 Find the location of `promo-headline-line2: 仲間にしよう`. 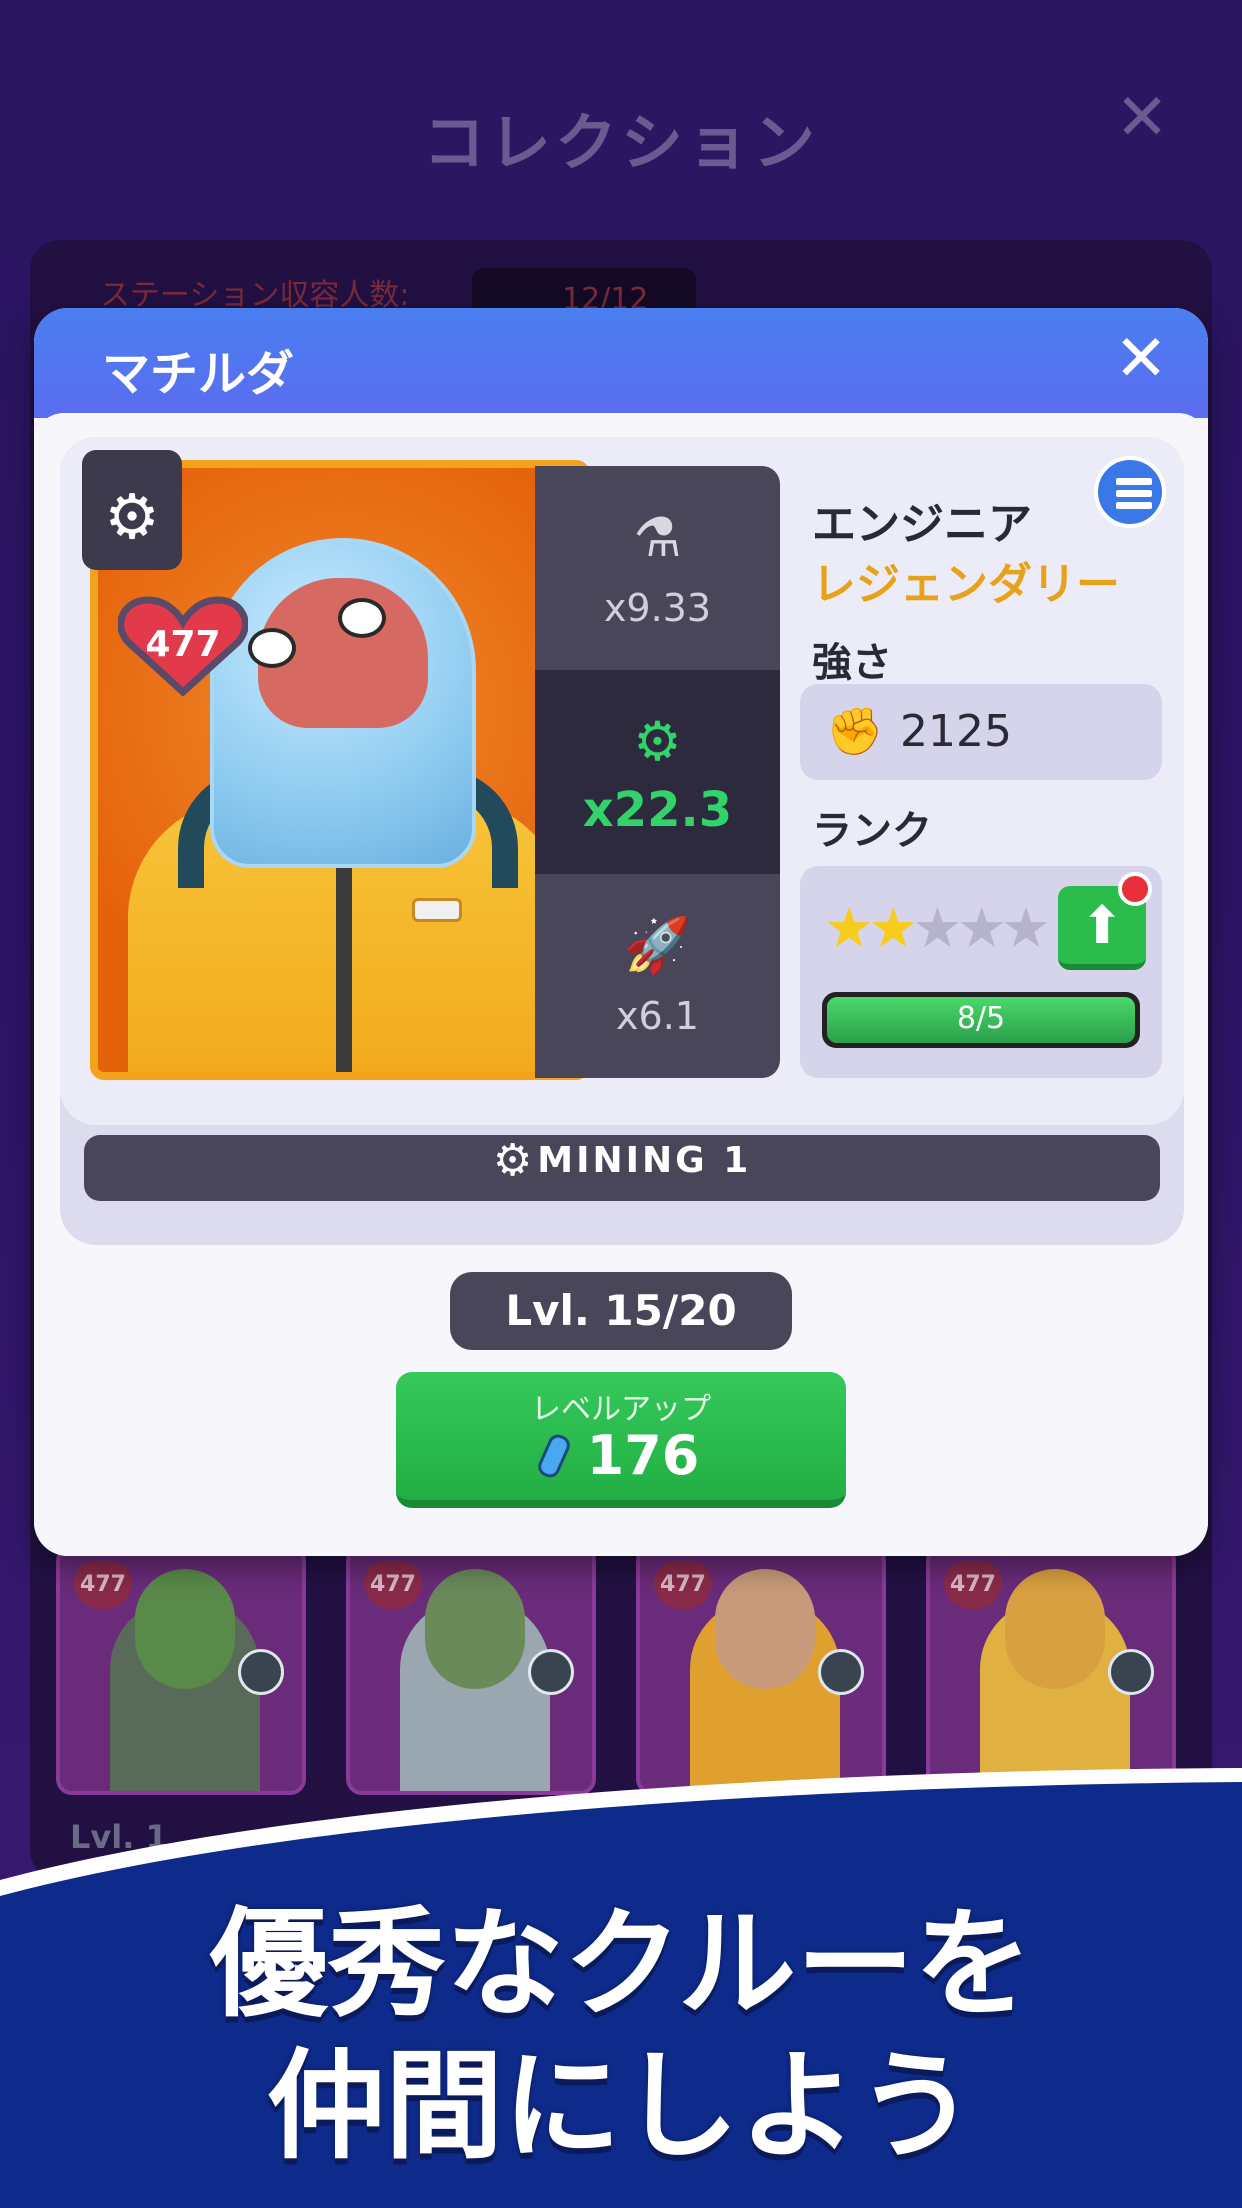

promo-headline-line2: 仲間にしよう is located at coordinates (620, 2106).